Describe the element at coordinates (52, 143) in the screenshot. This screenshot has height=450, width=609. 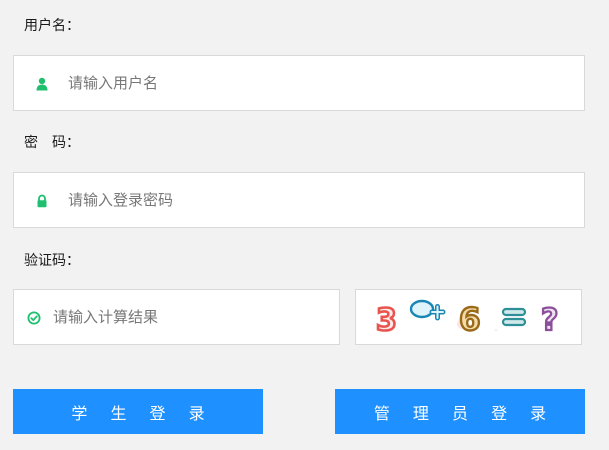
I see `password-label: 密 码：` at that location.